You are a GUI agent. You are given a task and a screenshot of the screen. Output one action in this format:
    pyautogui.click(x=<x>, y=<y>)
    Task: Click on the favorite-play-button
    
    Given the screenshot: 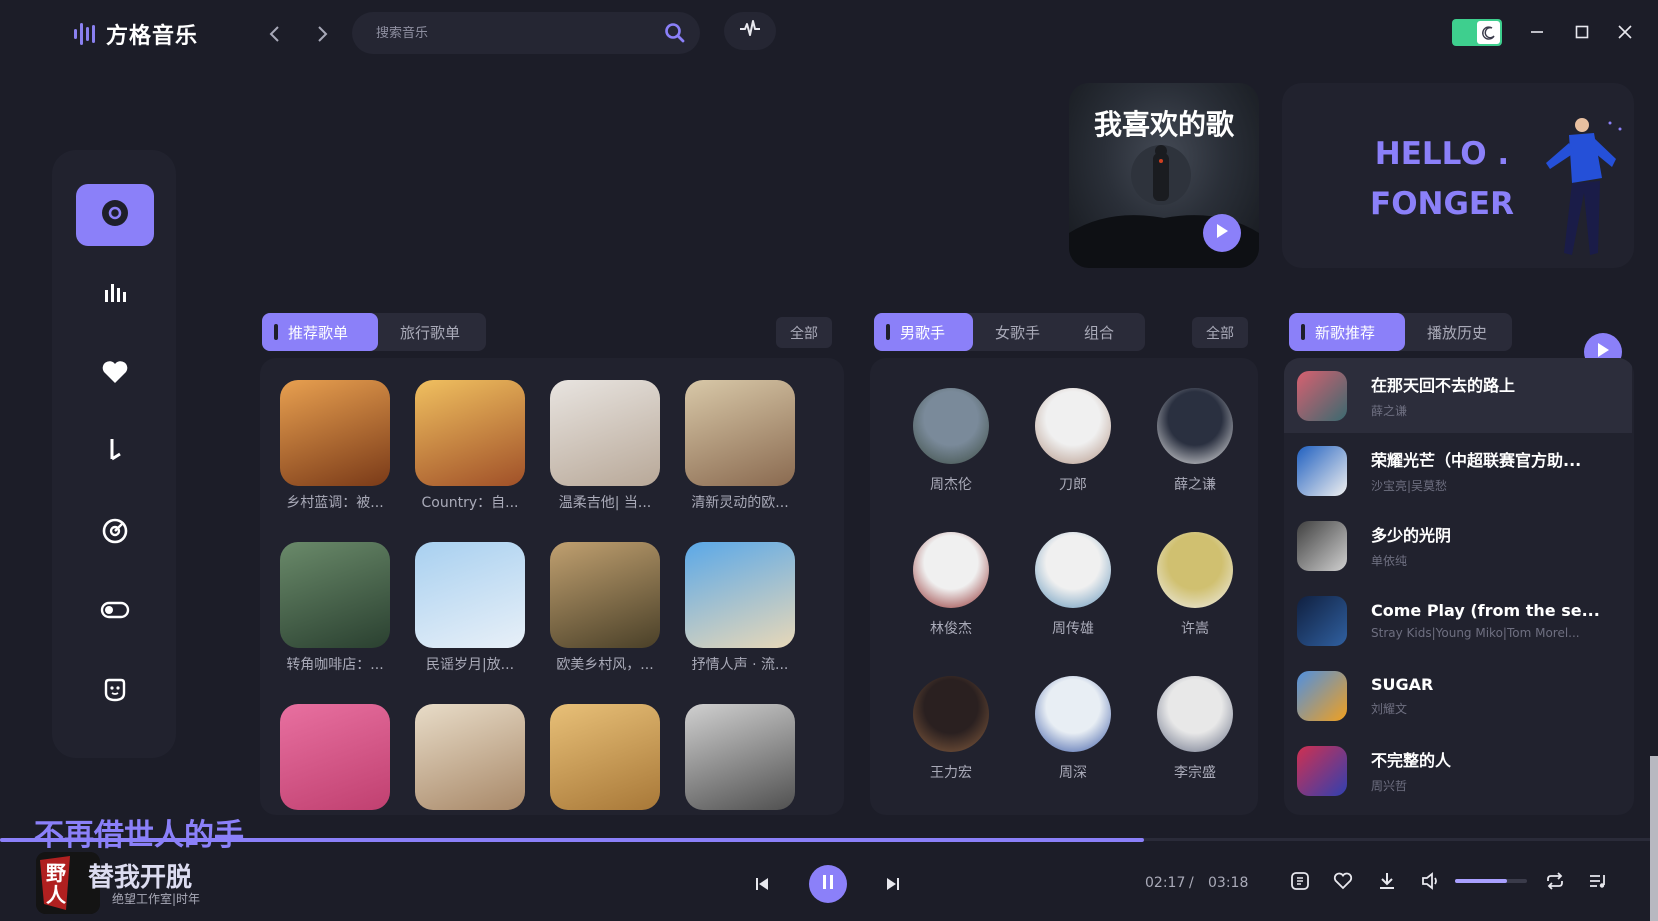 What is the action you would take?
    pyautogui.click(x=1222, y=233)
    